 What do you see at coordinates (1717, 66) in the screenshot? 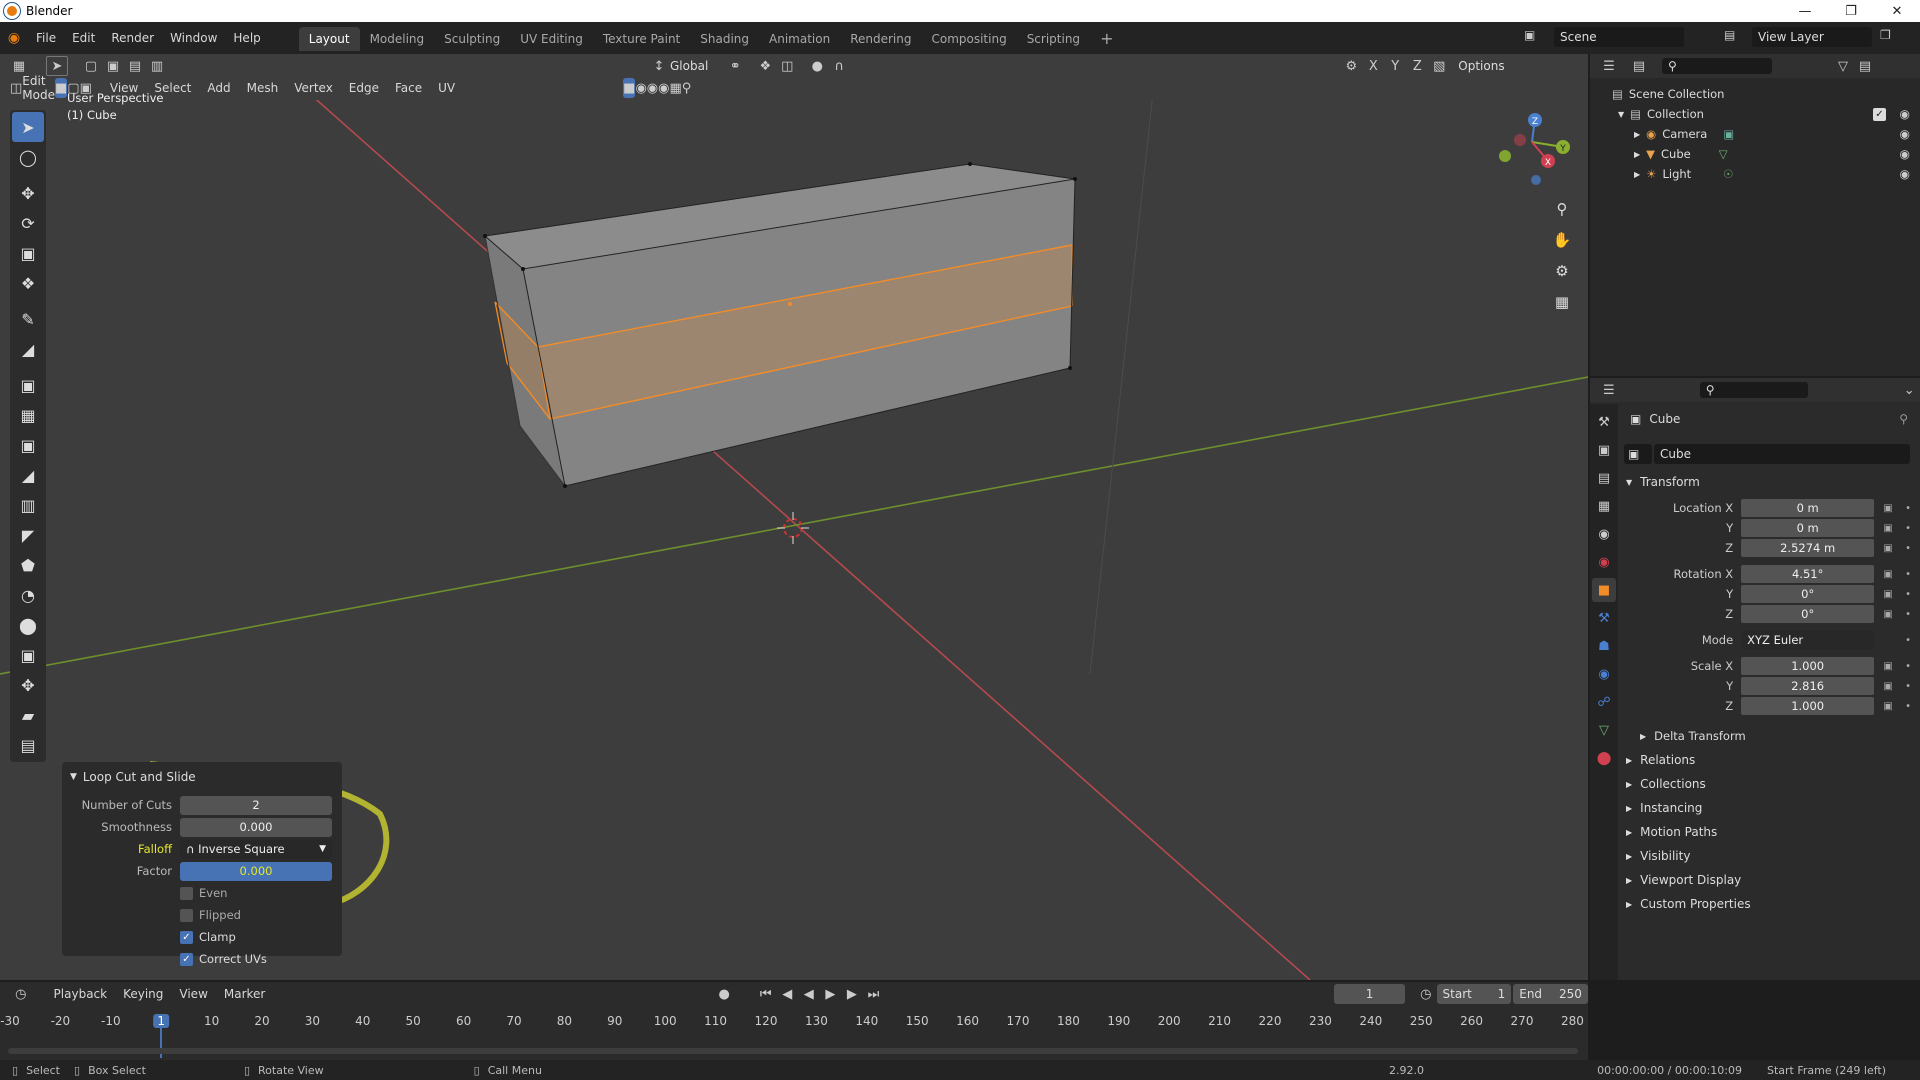
I see `outliner-search-input: ⚲` at bounding box center [1717, 66].